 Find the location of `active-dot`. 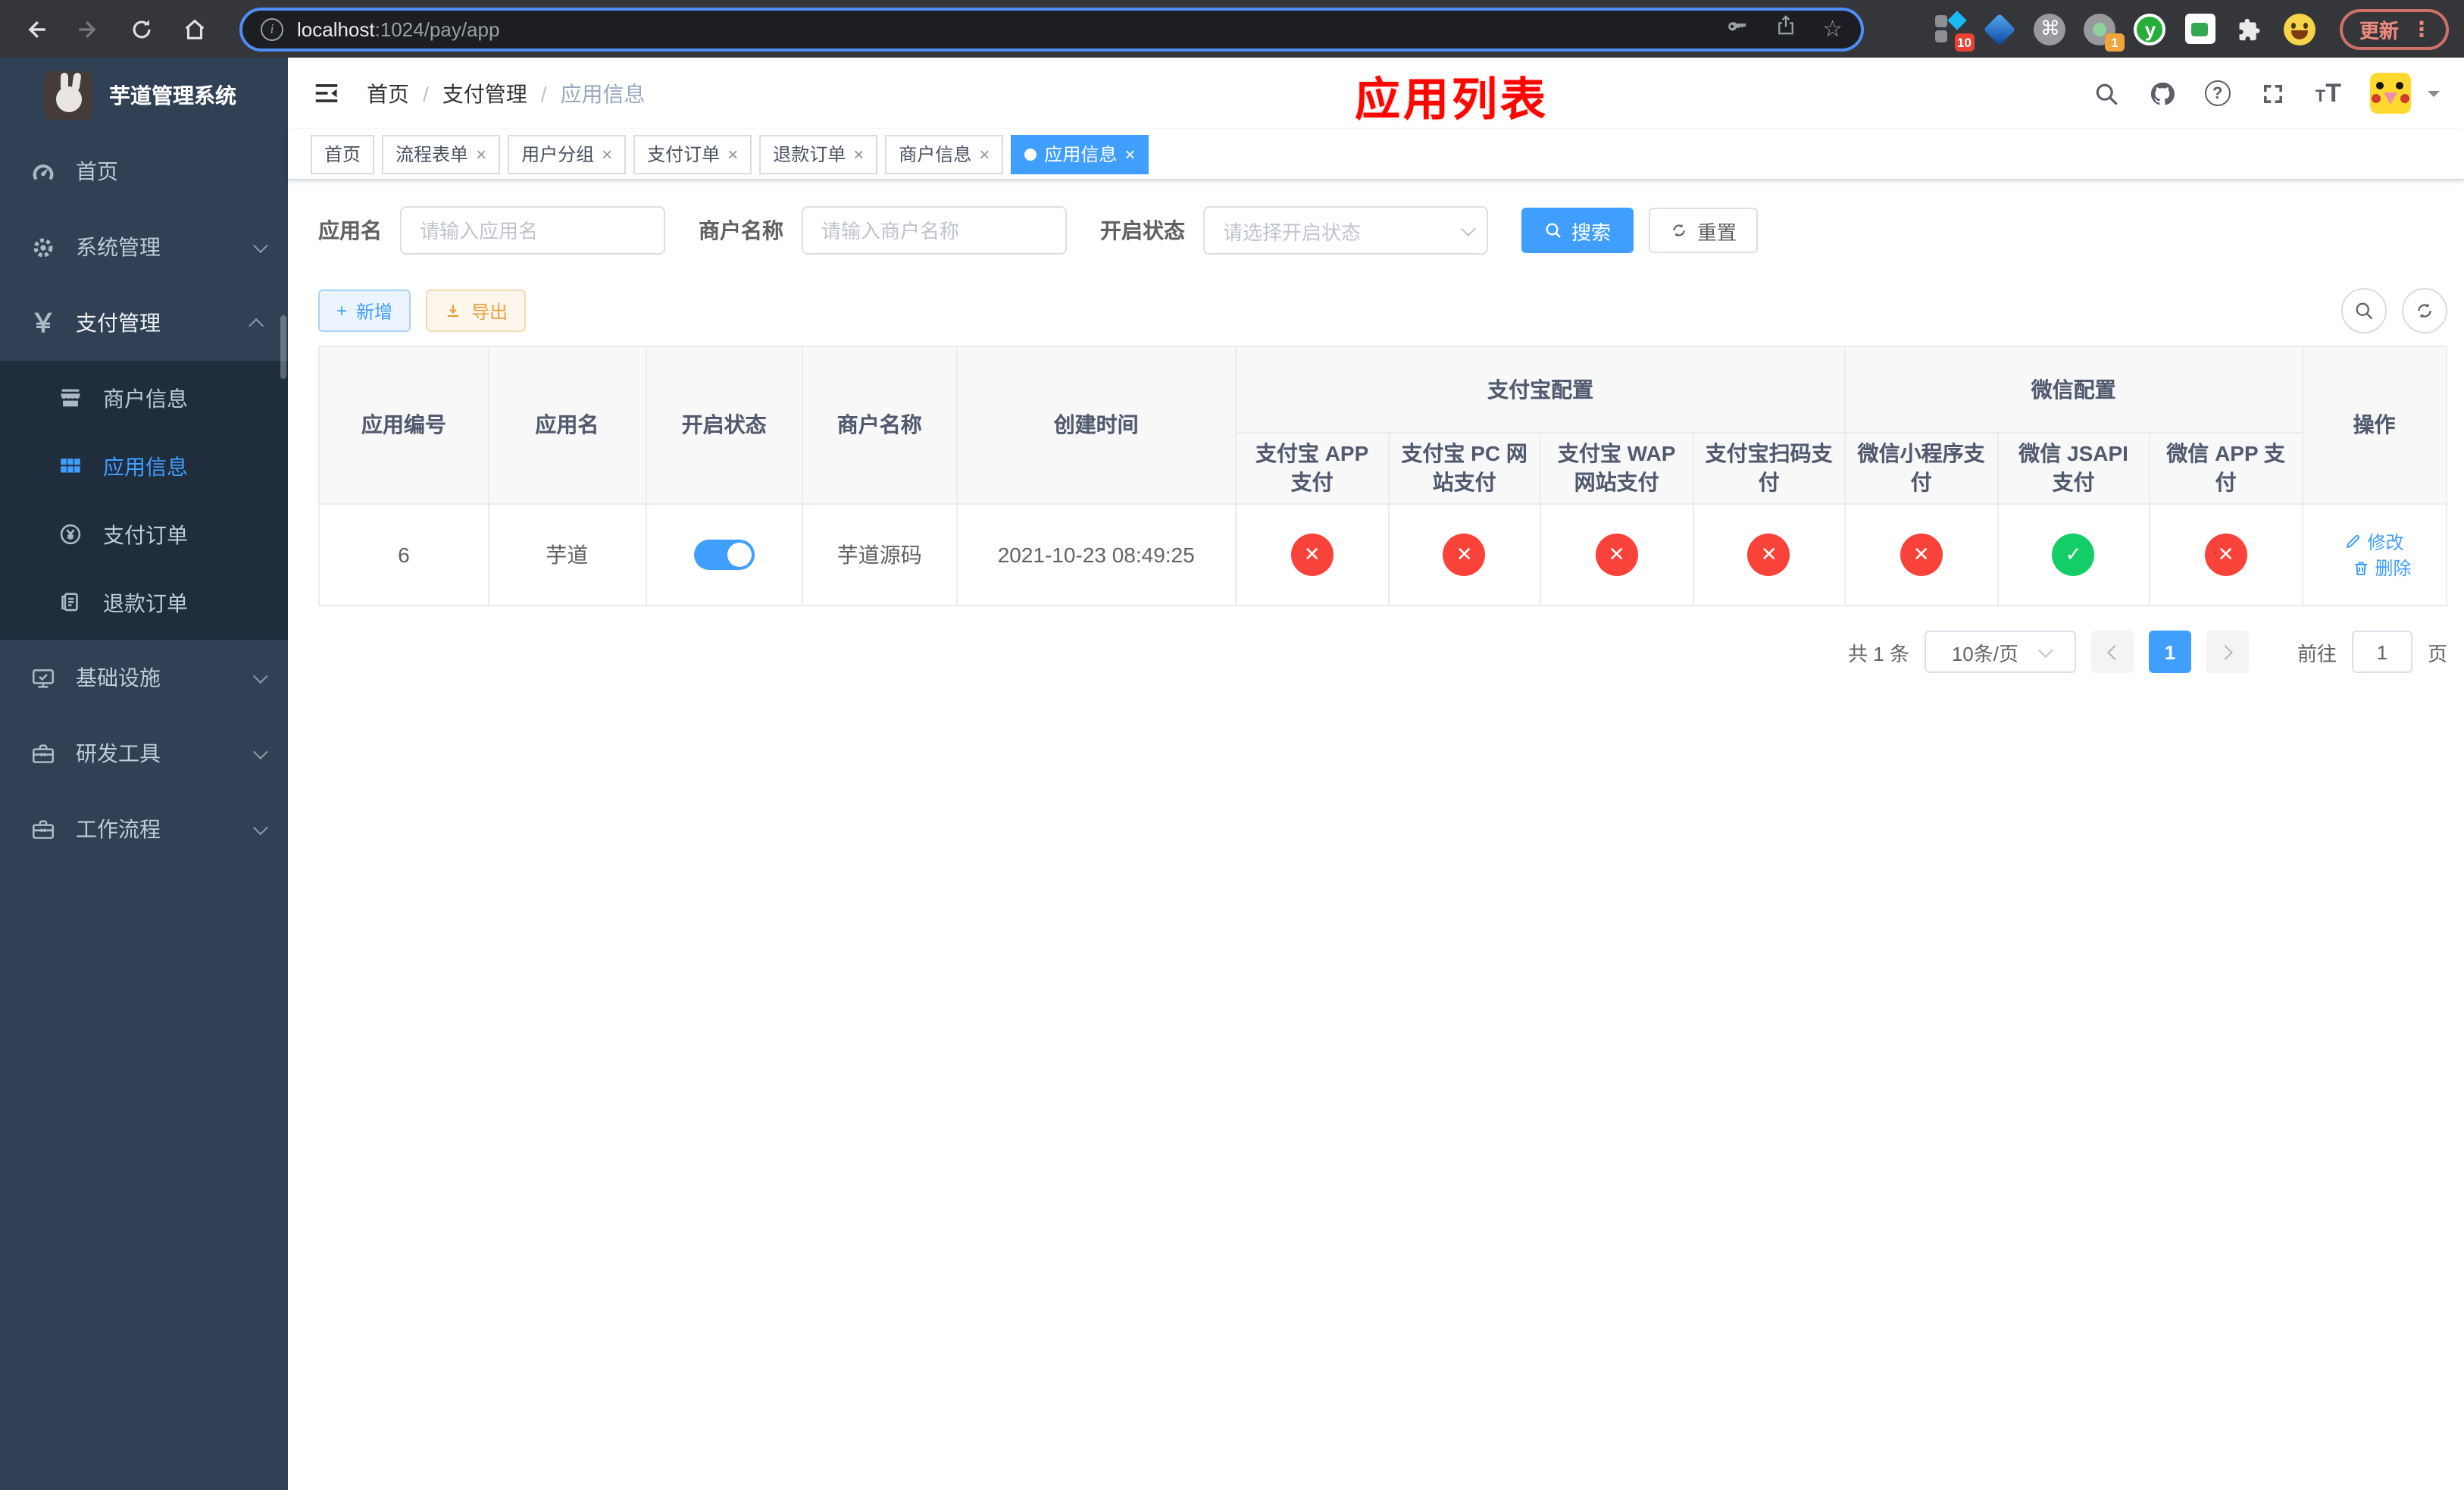

active-dot is located at coordinates (1030, 154).